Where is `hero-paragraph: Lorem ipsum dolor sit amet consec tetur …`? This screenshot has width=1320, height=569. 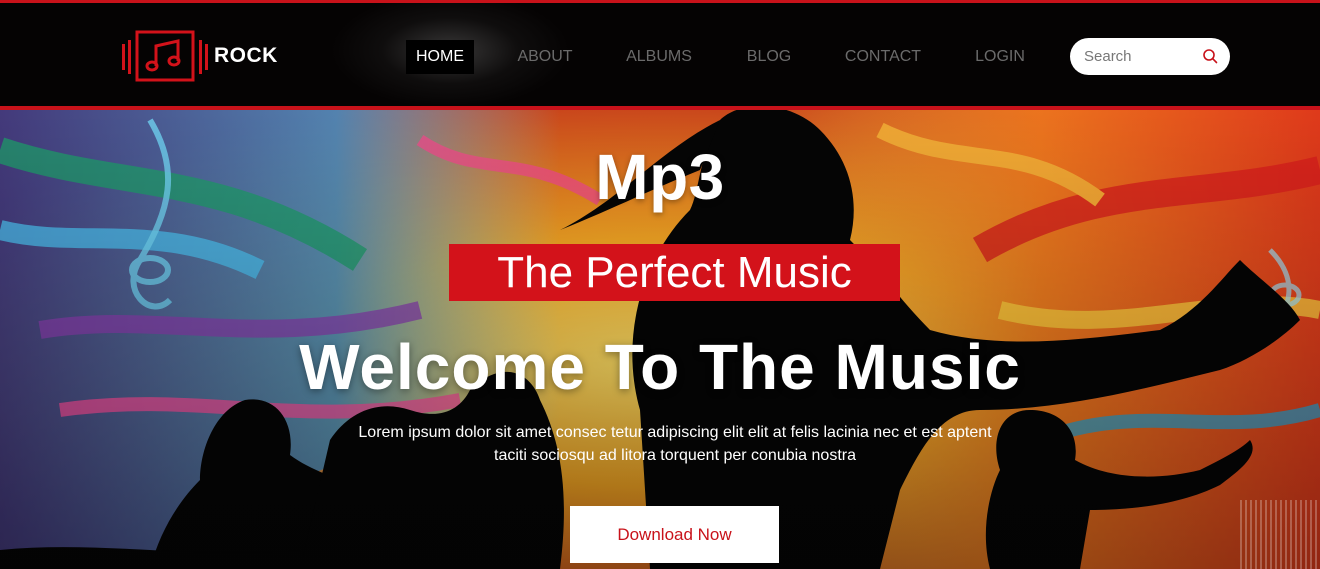 hero-paragraph: Lorem ipsum dolor sit amet consec tetur … is located at coordinates (675, 444).